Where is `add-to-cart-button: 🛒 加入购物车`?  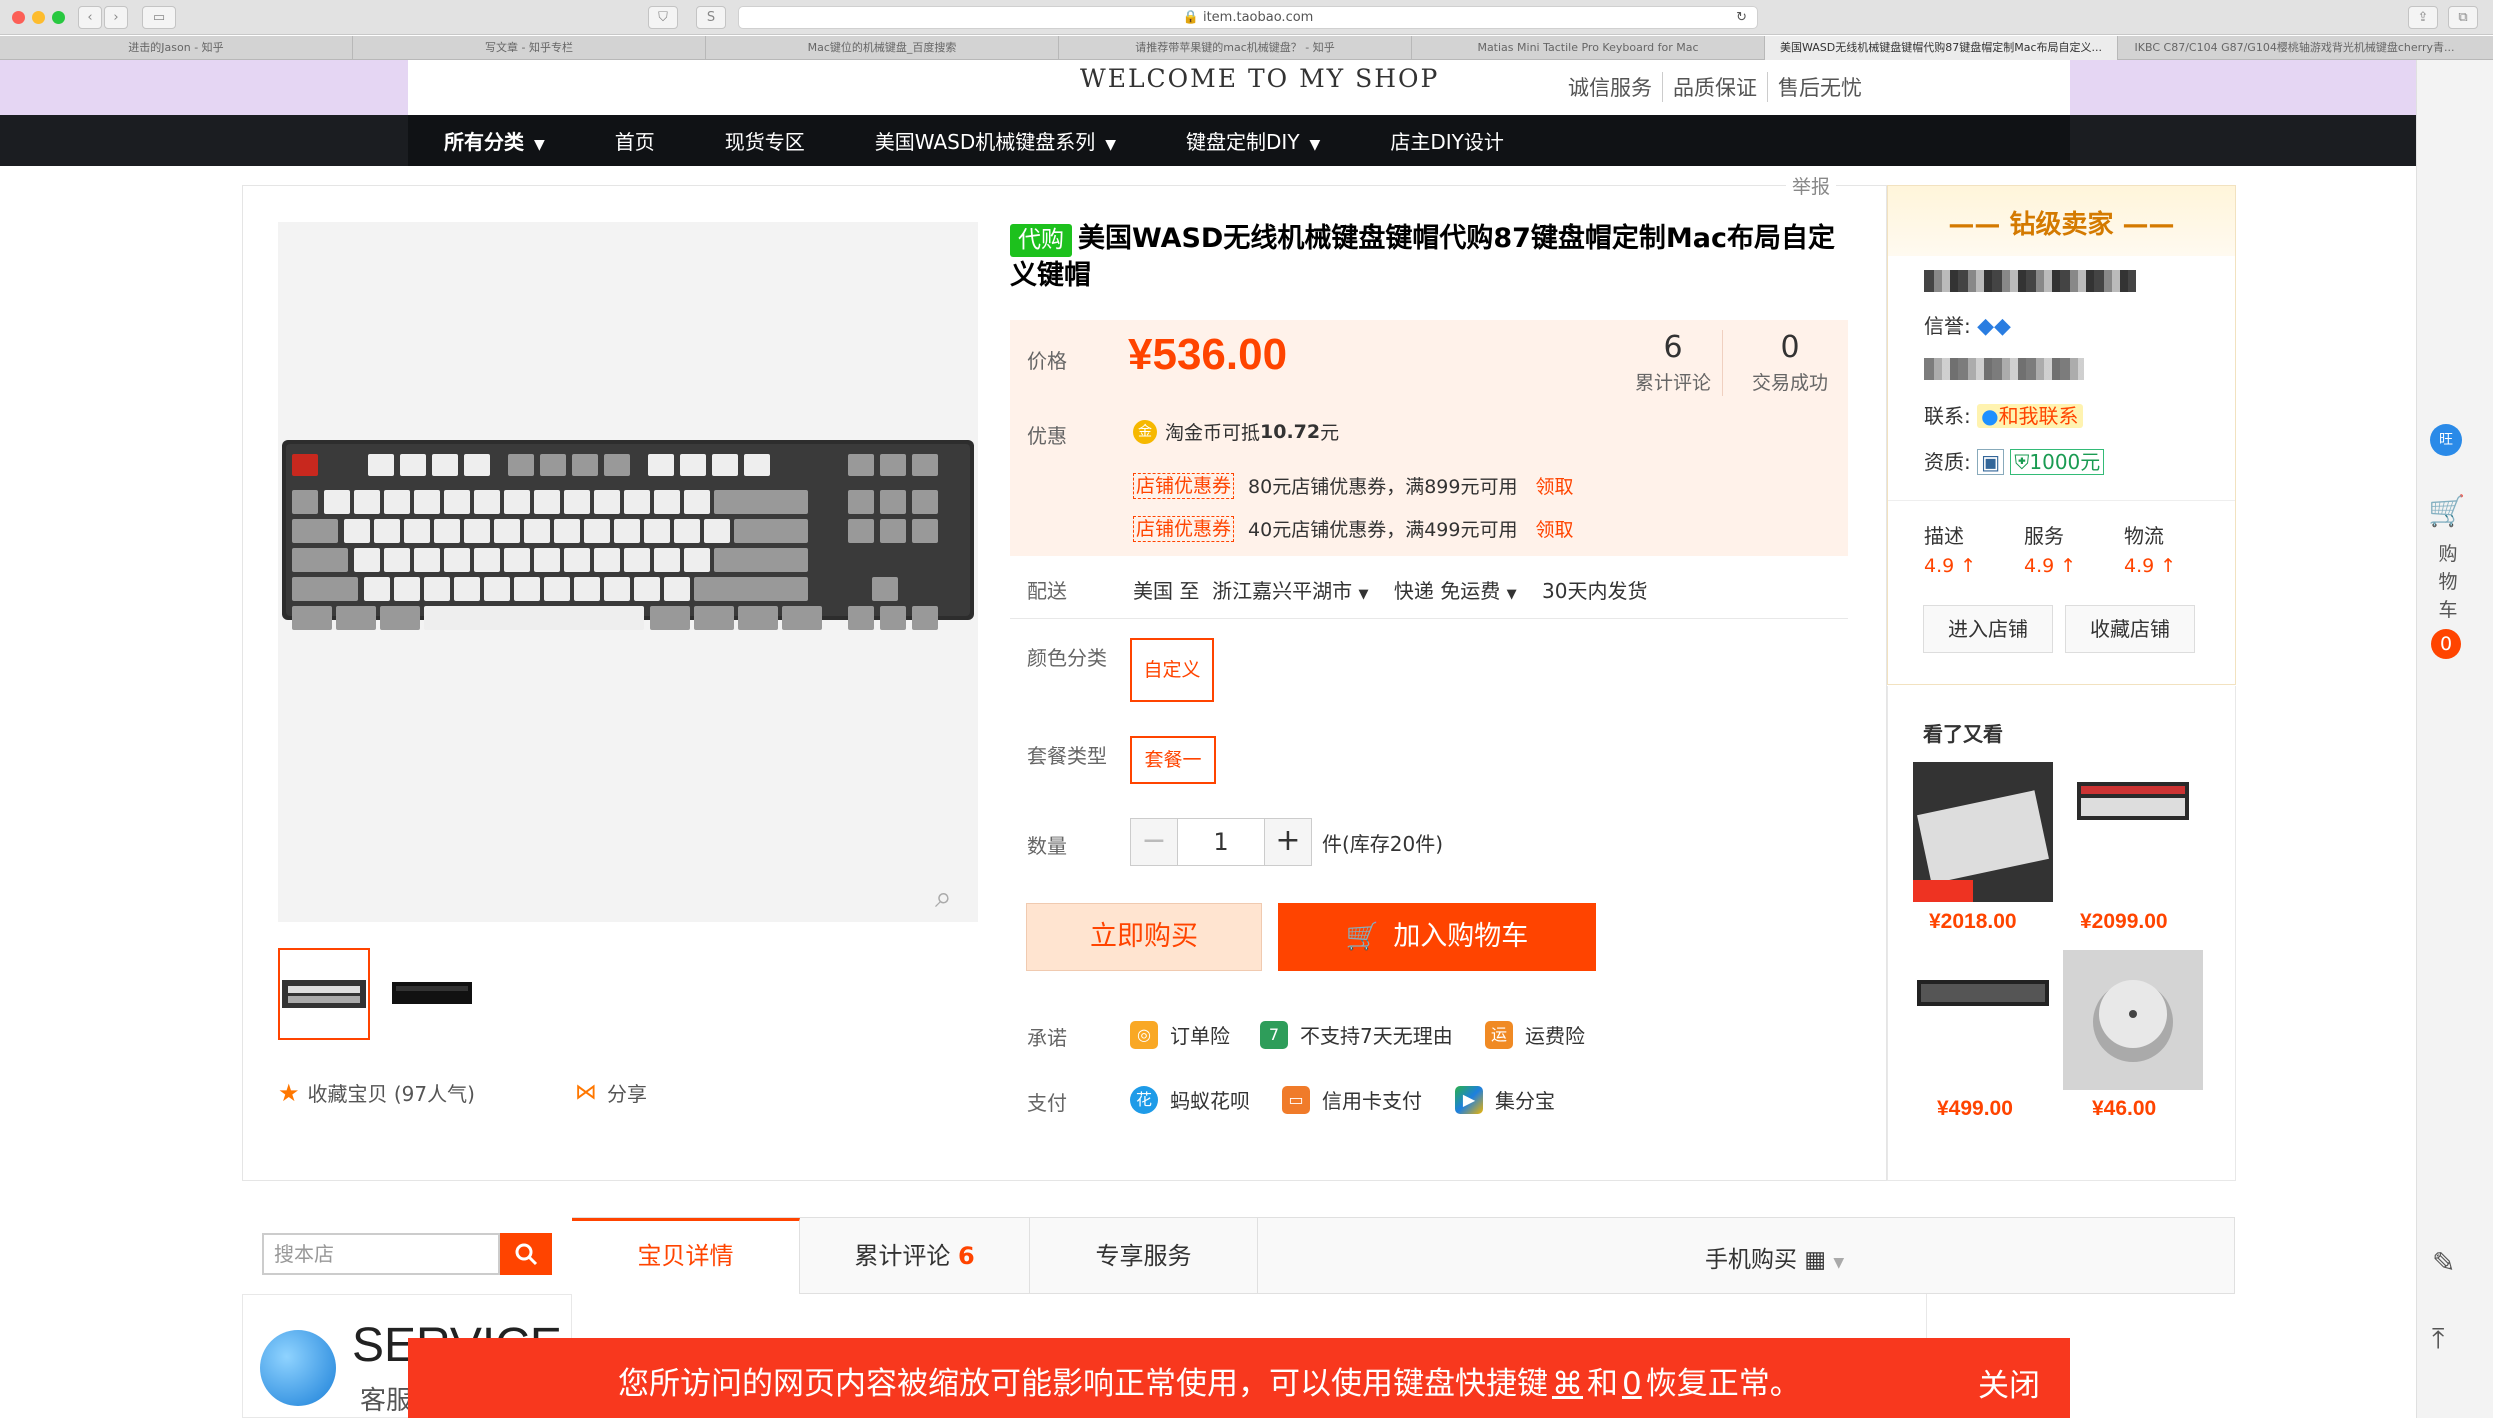
add-to-cart-button: 🛒 加入购物车 is located at coordinates (1437, 937).